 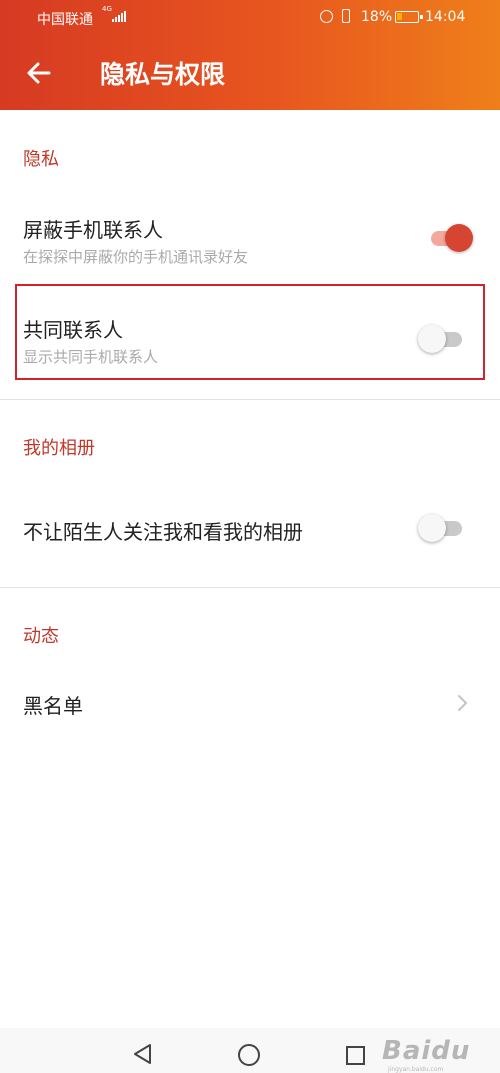 What do you see at coordinates (119, 16) in the screenshot?
I see `signal-icon` at bounding box center [119, 16].